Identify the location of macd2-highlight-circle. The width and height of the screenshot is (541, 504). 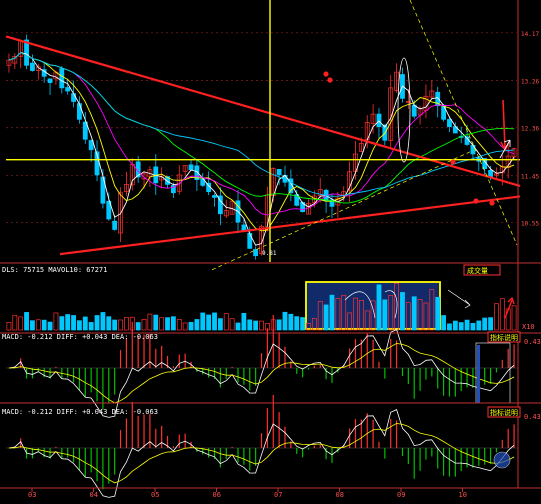
(502, 460).